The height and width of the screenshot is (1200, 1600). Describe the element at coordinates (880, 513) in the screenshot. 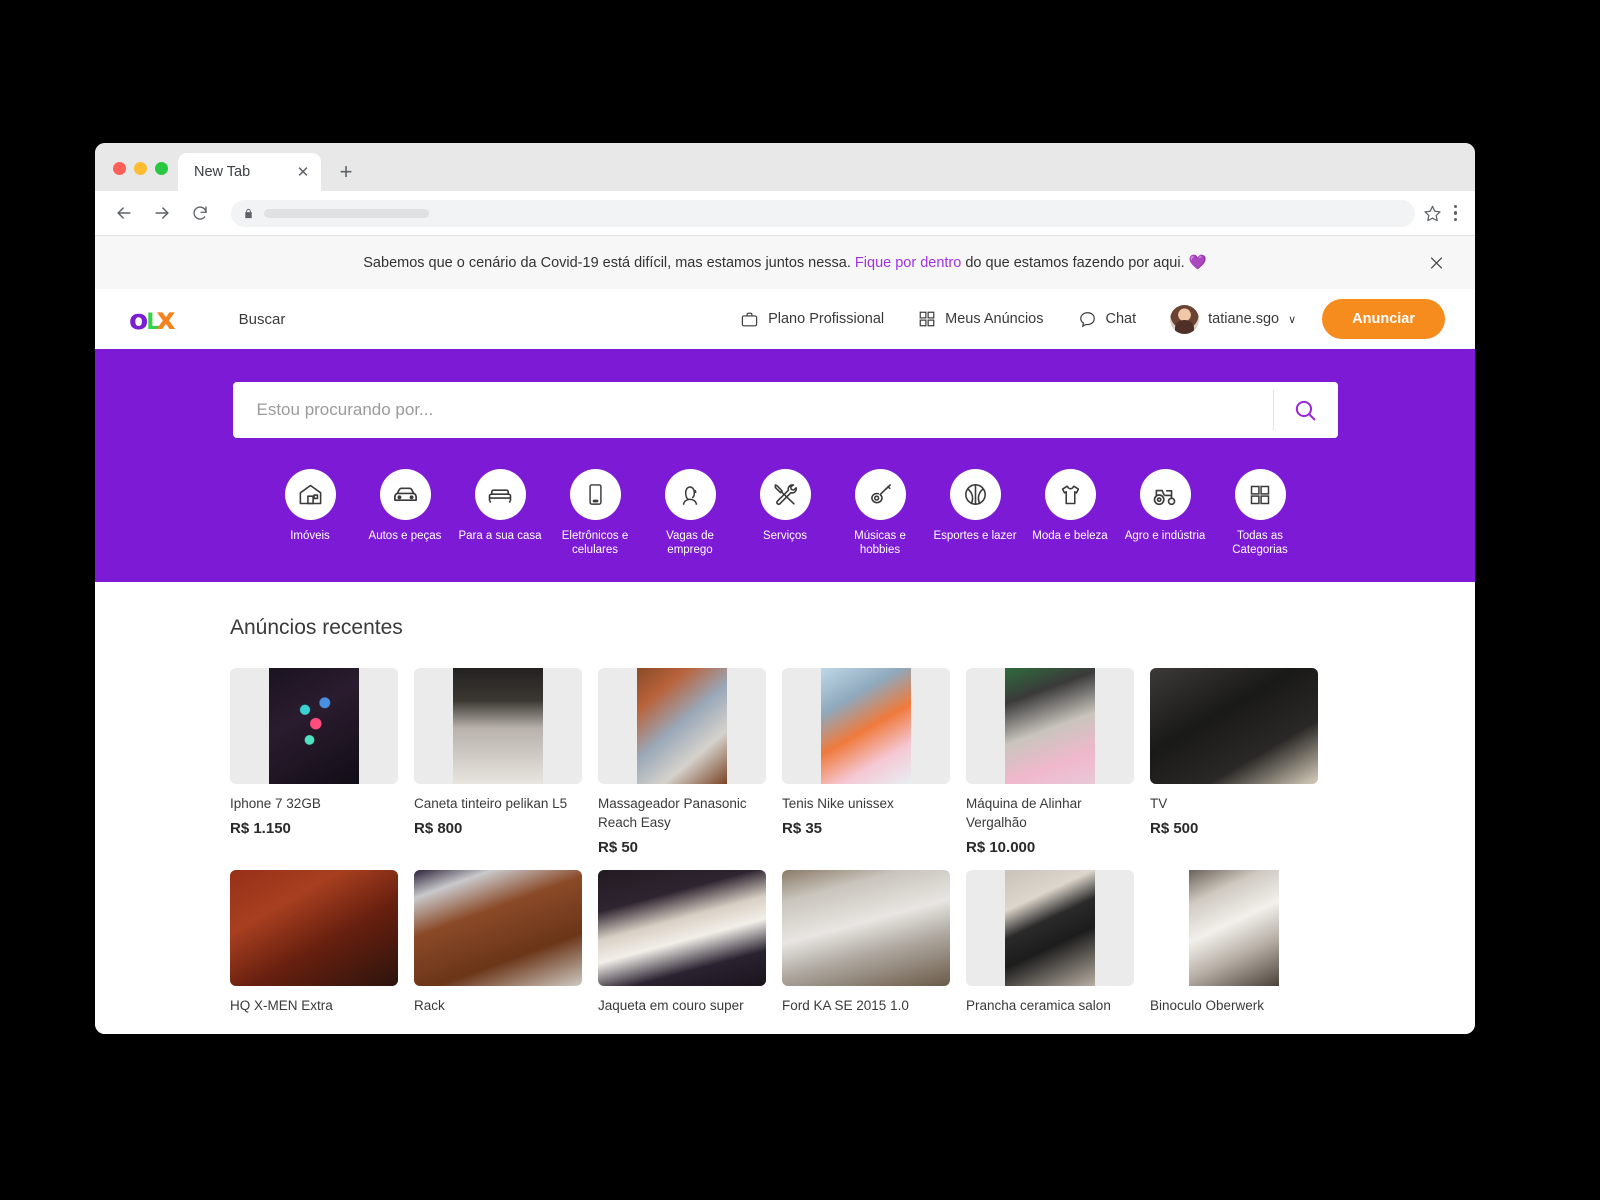

I see `category-musicas-e-hobbies: Músicas e hobbies` at that location.